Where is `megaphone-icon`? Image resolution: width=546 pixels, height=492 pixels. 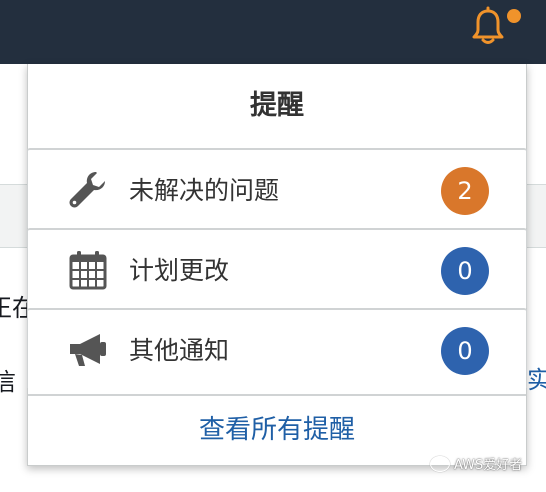 megaphone-icon is located at coordinates (88, 350).